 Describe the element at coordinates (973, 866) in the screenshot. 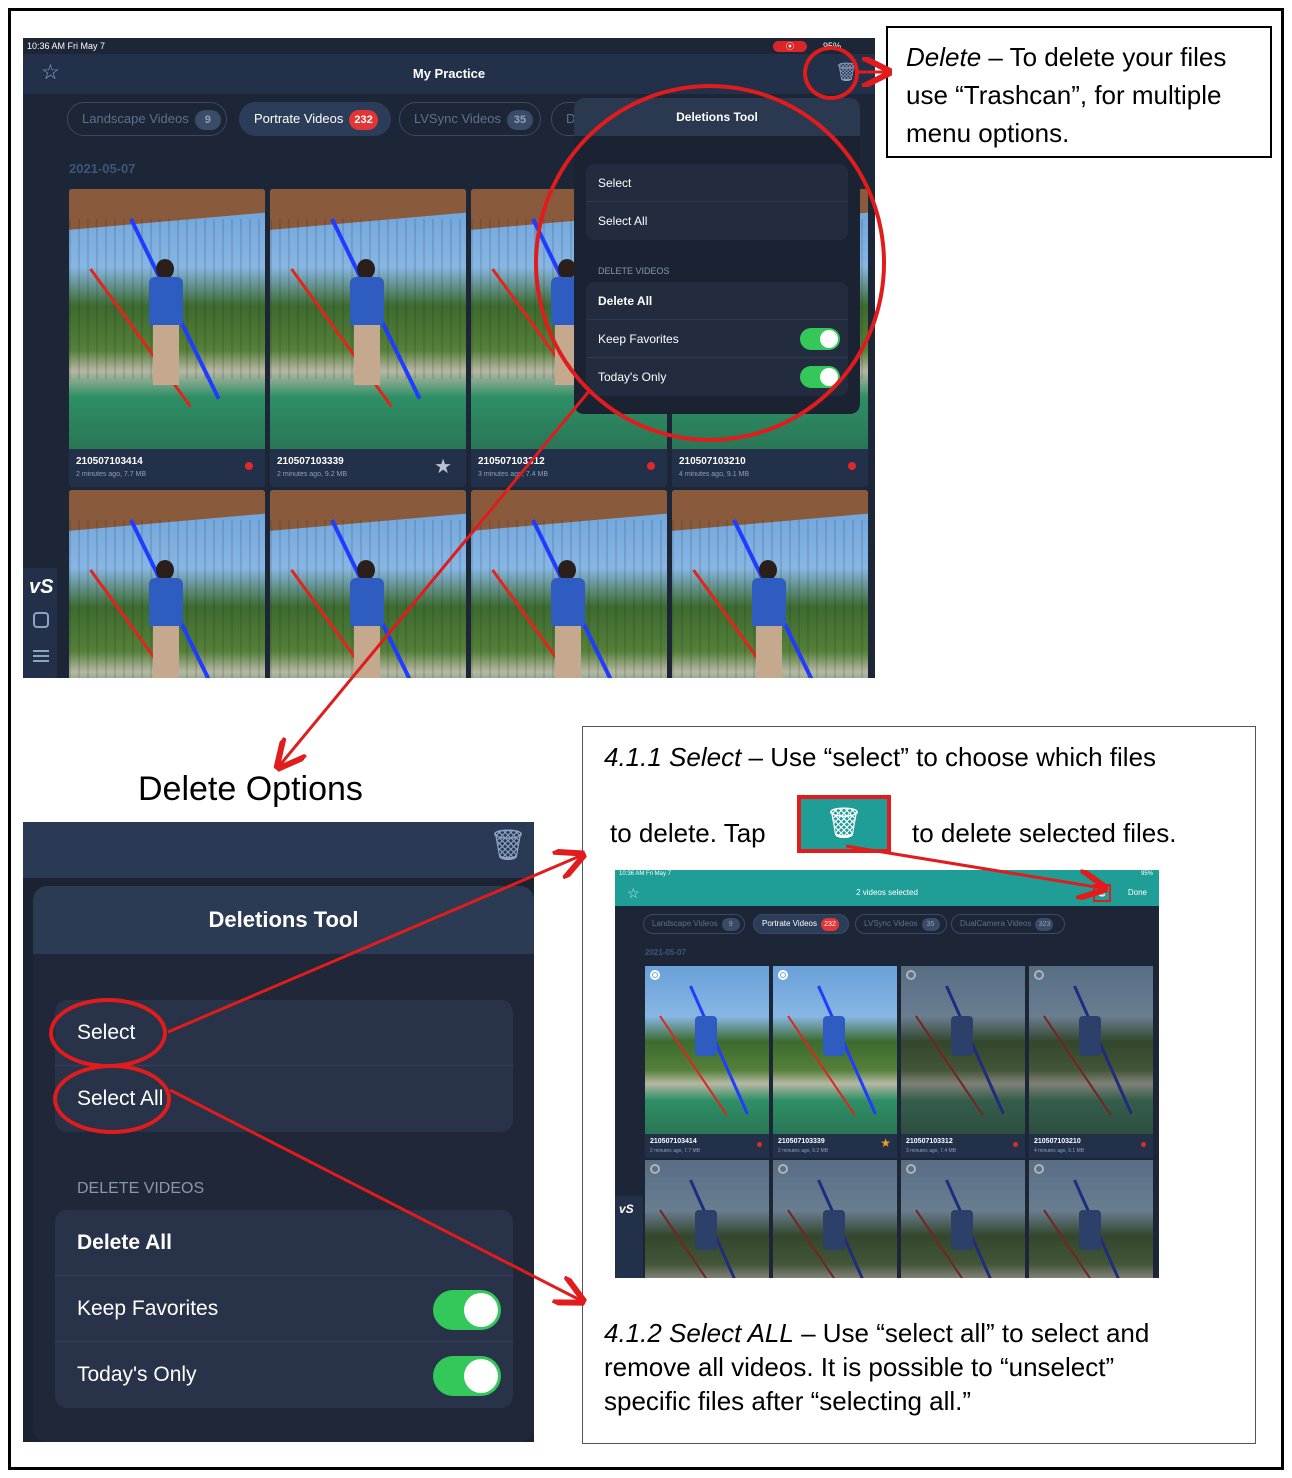

I see `arrow-trash-to-mini` at that location.